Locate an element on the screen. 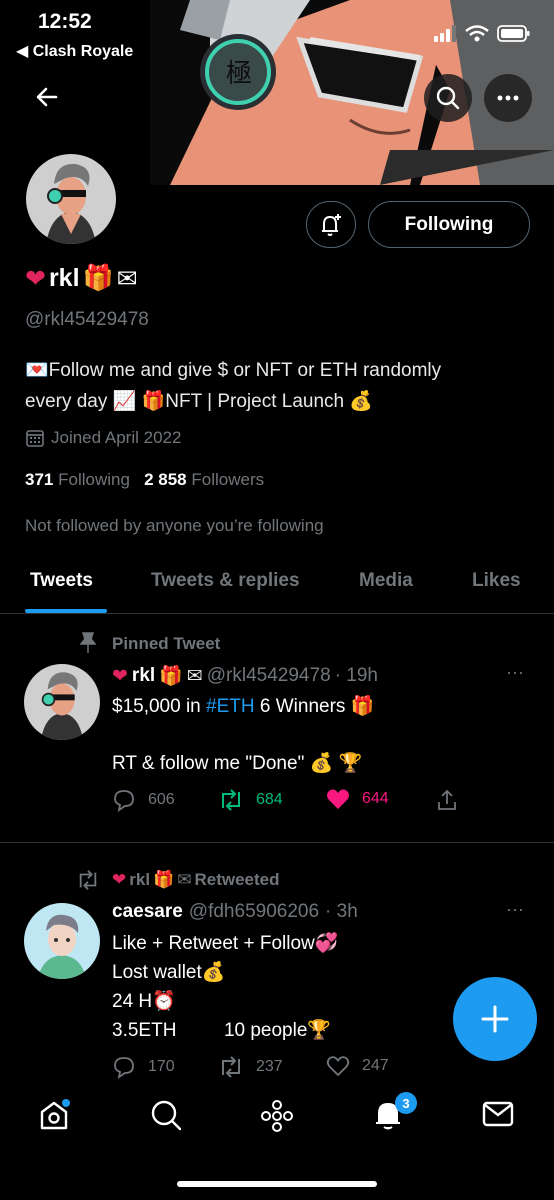 The image size is (554, 1200). tab-likes: Likes is located at coordinates (496, 581).